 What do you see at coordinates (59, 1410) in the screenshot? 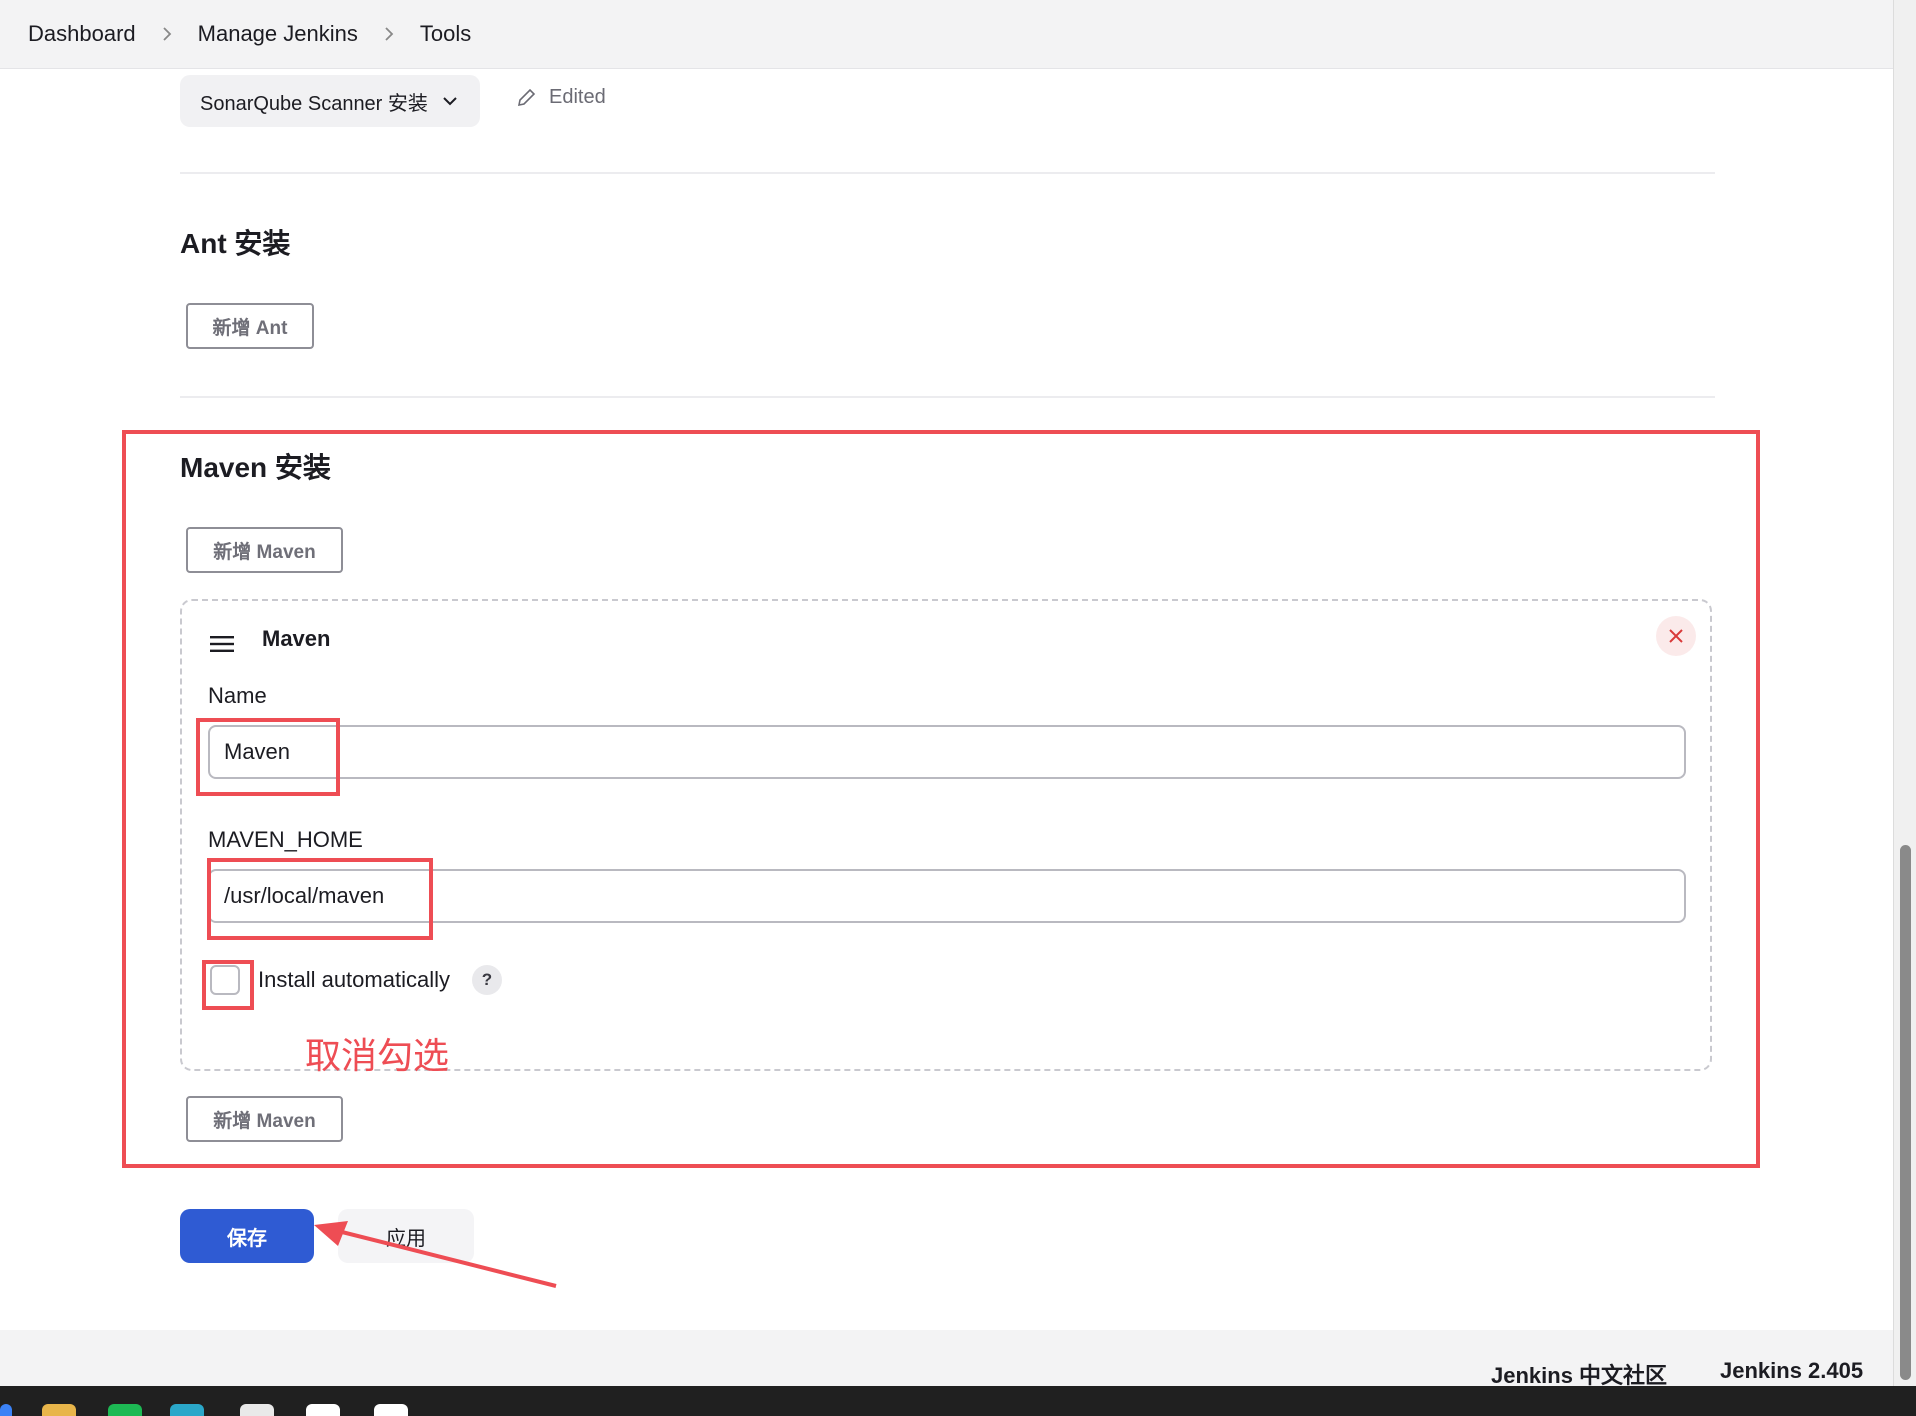
I see `folder-icon` at bounding box center [59, 1410].